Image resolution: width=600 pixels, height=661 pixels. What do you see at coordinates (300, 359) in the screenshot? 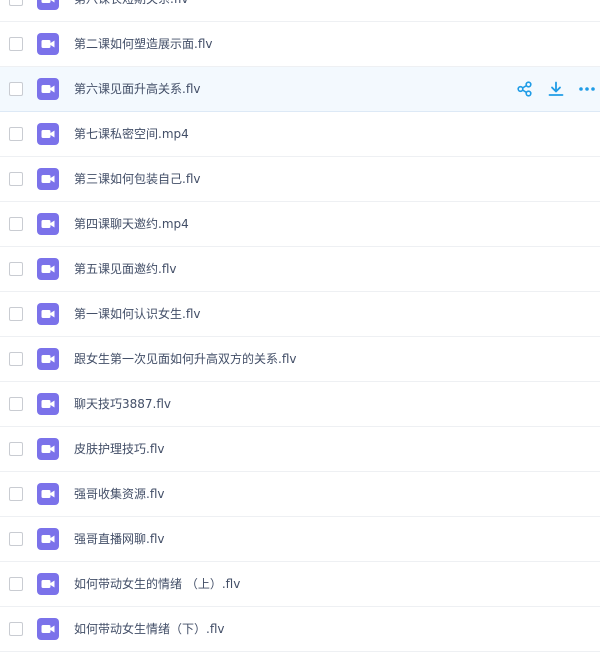
I see `file-row: 跟女生第一次见面如何升高双方的关系.flv` at bounding box center [300, 359].